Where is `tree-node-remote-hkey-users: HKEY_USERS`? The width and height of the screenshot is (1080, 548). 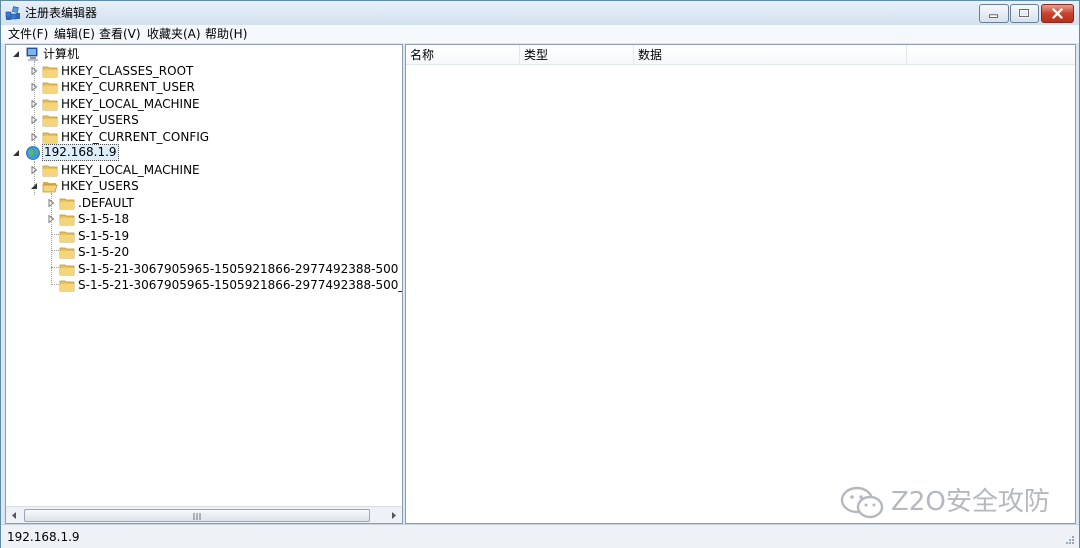
tree-node-remote-hkey-users: HKEY_USERS is located at coordinates (204, 186).